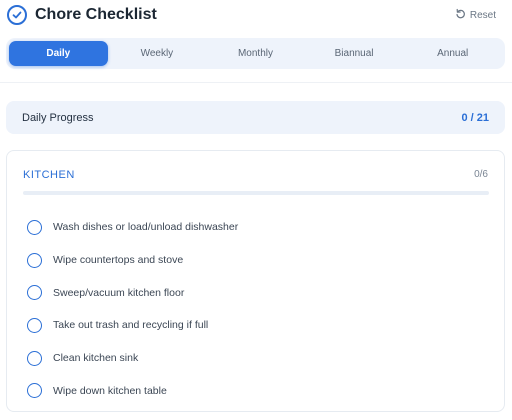 The image size is (512, 420). What do you see at coordinates (257, 325) in the screenshot?
I see `task-item: Take out trash and recycling if full` at bounding box center [257, 325].